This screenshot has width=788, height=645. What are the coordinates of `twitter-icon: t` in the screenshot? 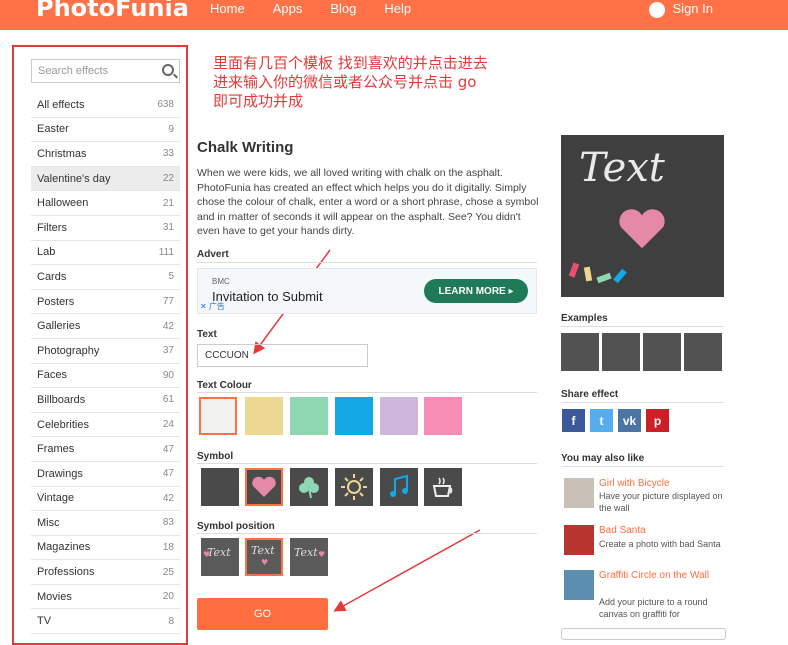 It's located at (601, 420).